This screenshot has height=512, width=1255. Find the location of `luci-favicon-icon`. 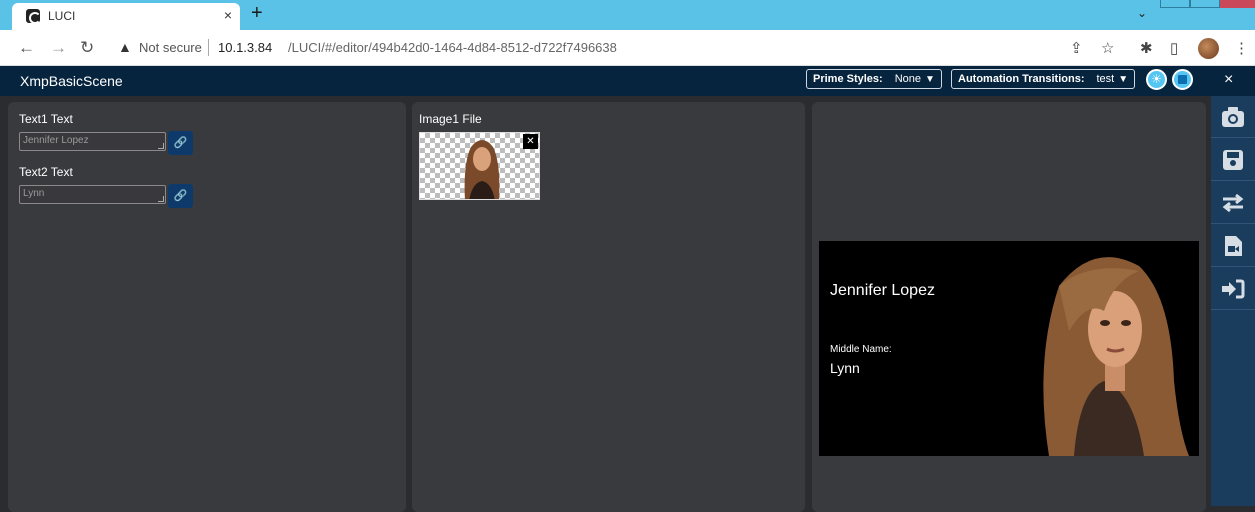

luci-favicon-icon is located at coordinates (33, 16).